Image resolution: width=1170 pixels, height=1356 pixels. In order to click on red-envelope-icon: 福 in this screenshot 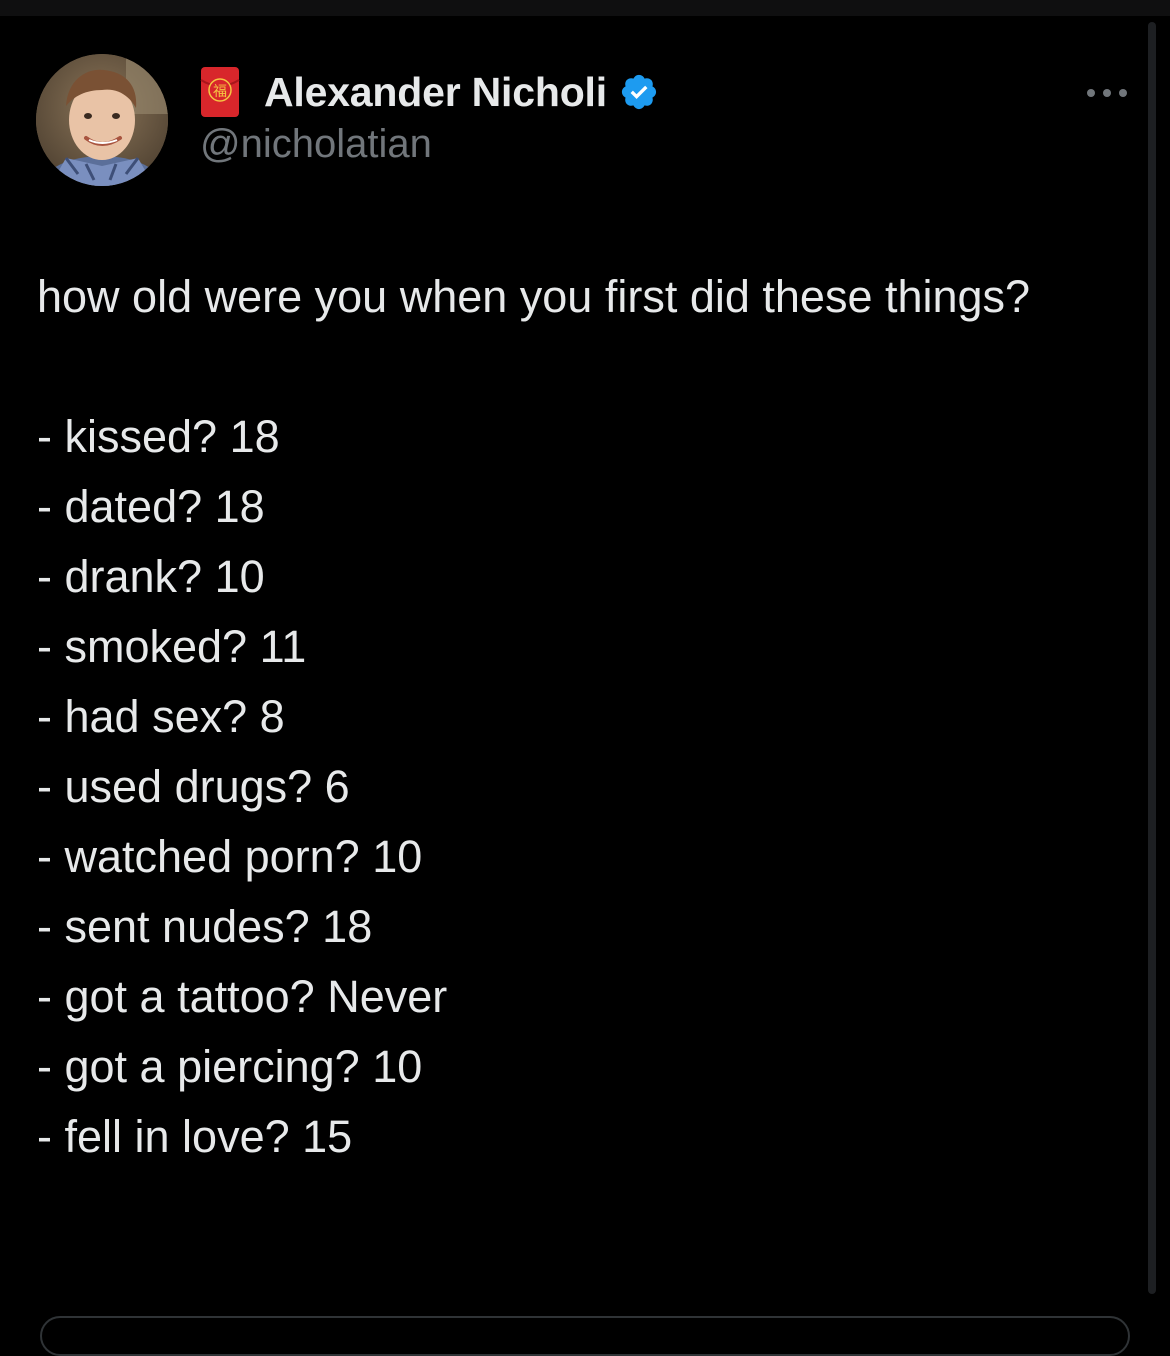, I will do `click(220, 92)`.